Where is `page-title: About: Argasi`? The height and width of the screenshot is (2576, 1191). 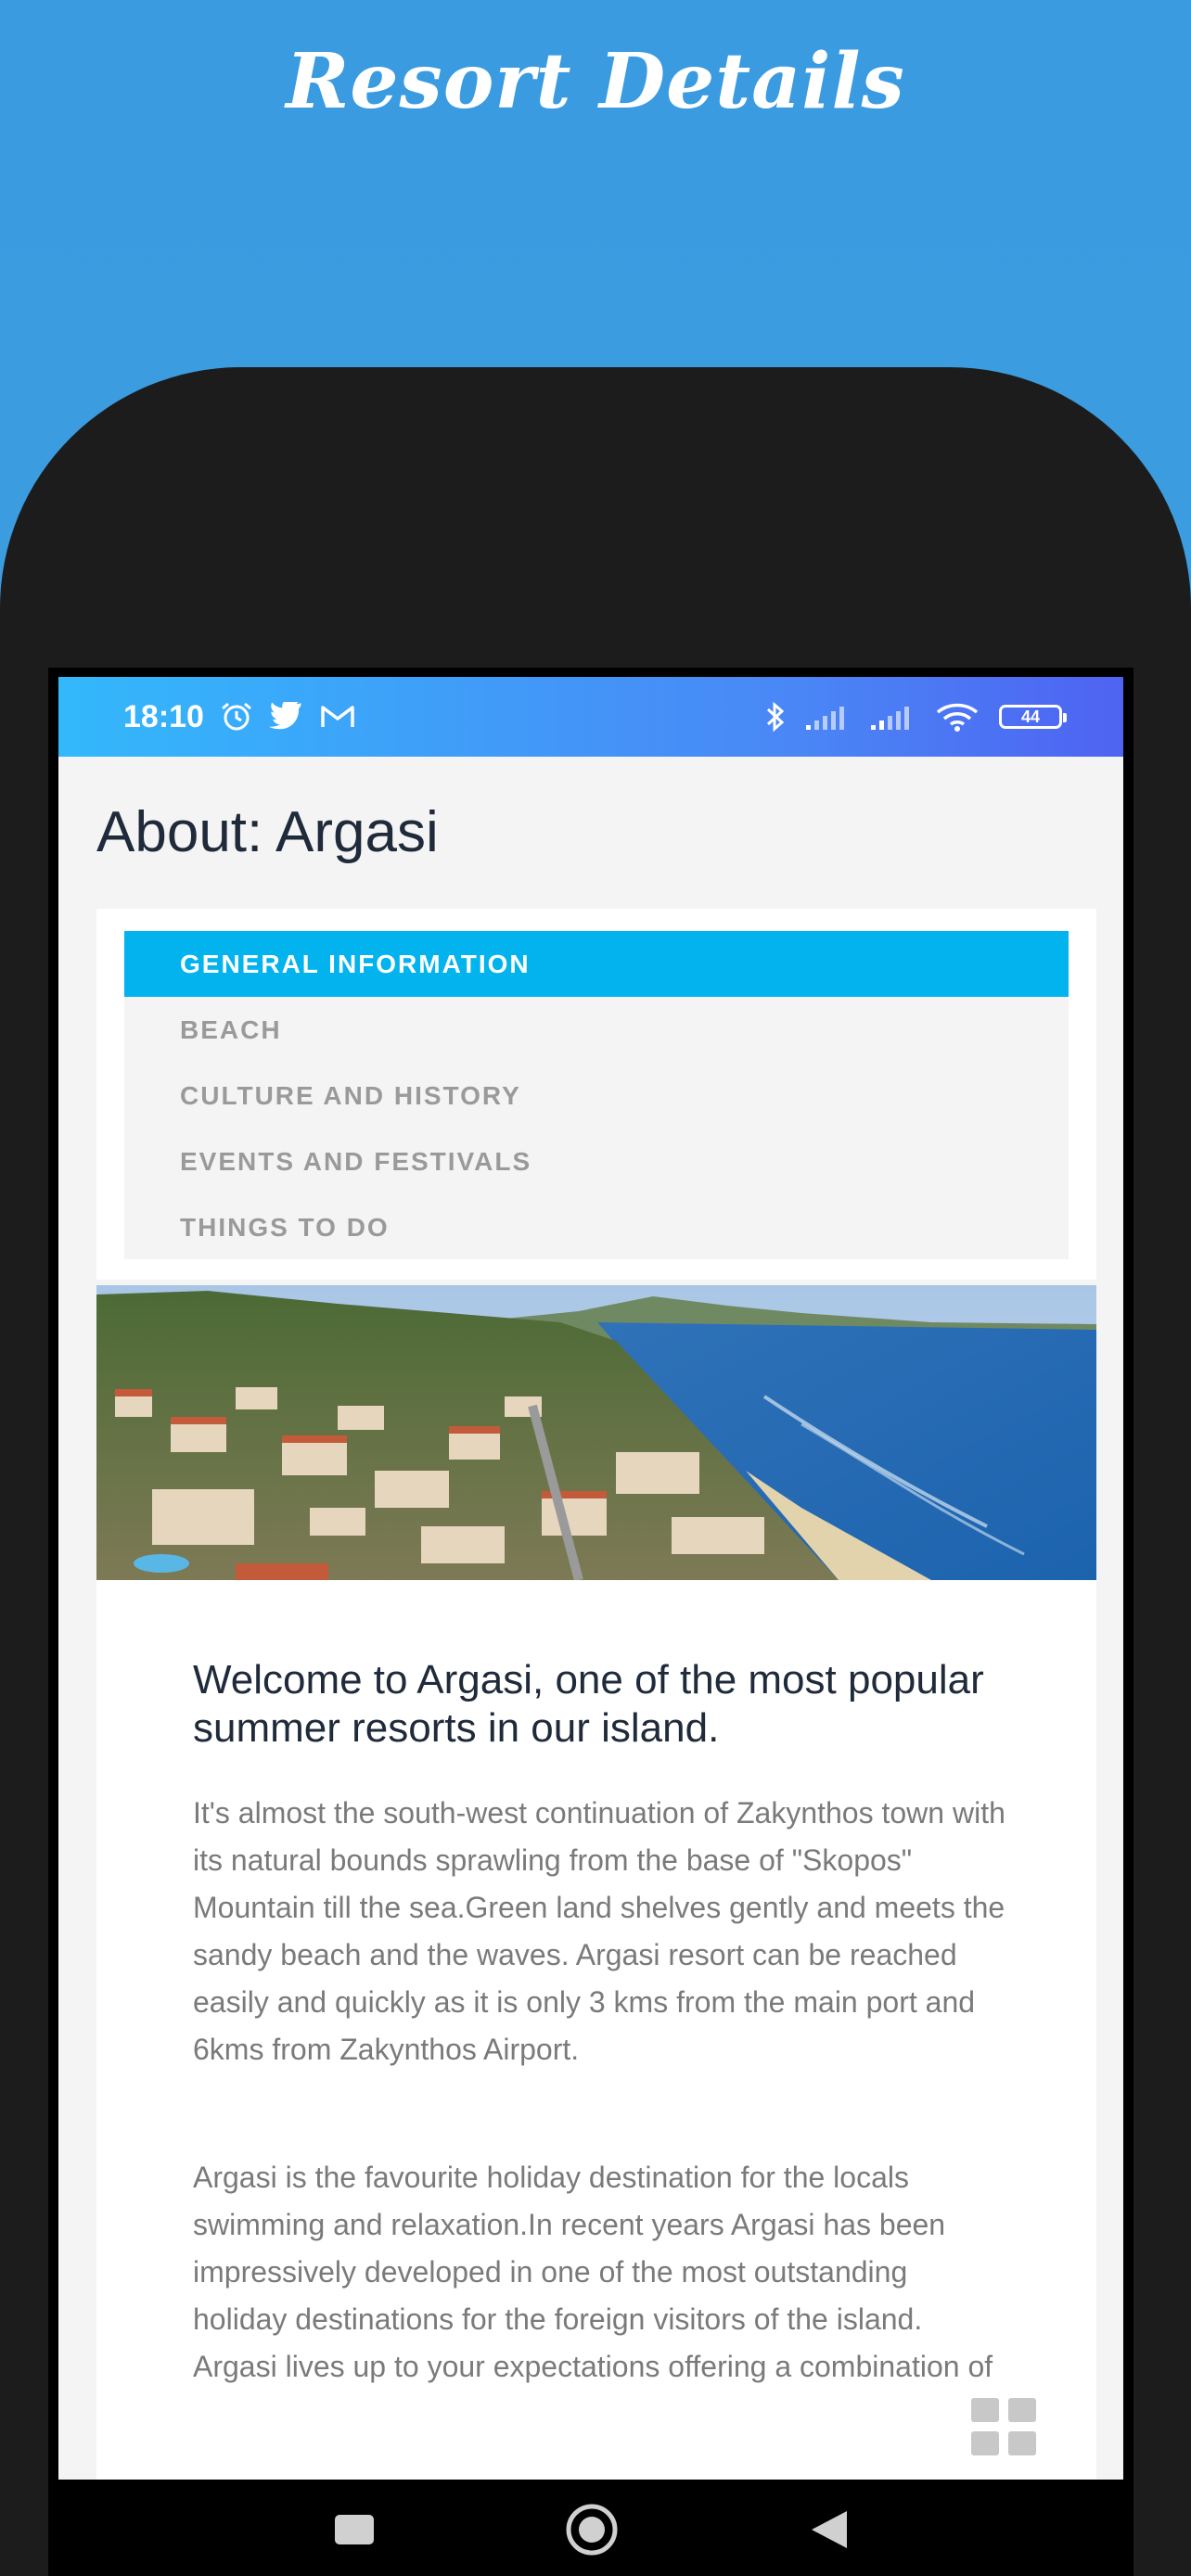 page-title: About: Argasi is located at coordinates (267, 832).